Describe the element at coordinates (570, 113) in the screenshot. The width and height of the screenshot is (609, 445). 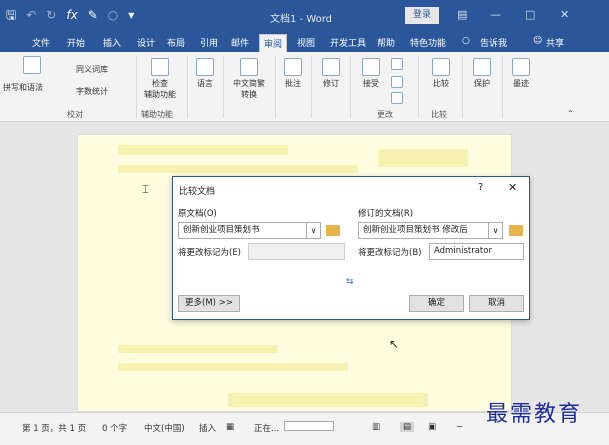
I see `collapse-ribbon-icon: ⌃` at that location.